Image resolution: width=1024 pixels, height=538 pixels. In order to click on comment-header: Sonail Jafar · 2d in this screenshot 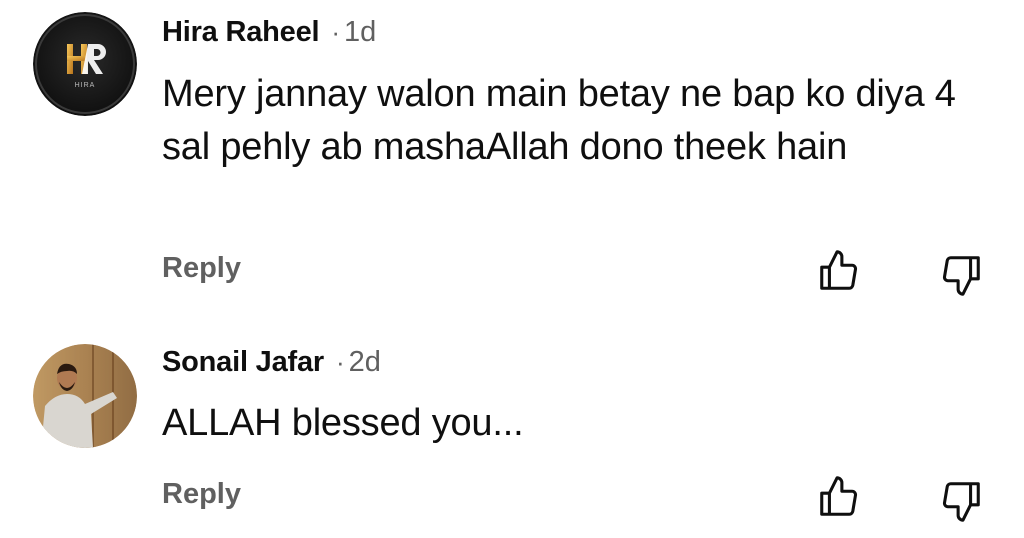, I will do `click(271, 362)`.